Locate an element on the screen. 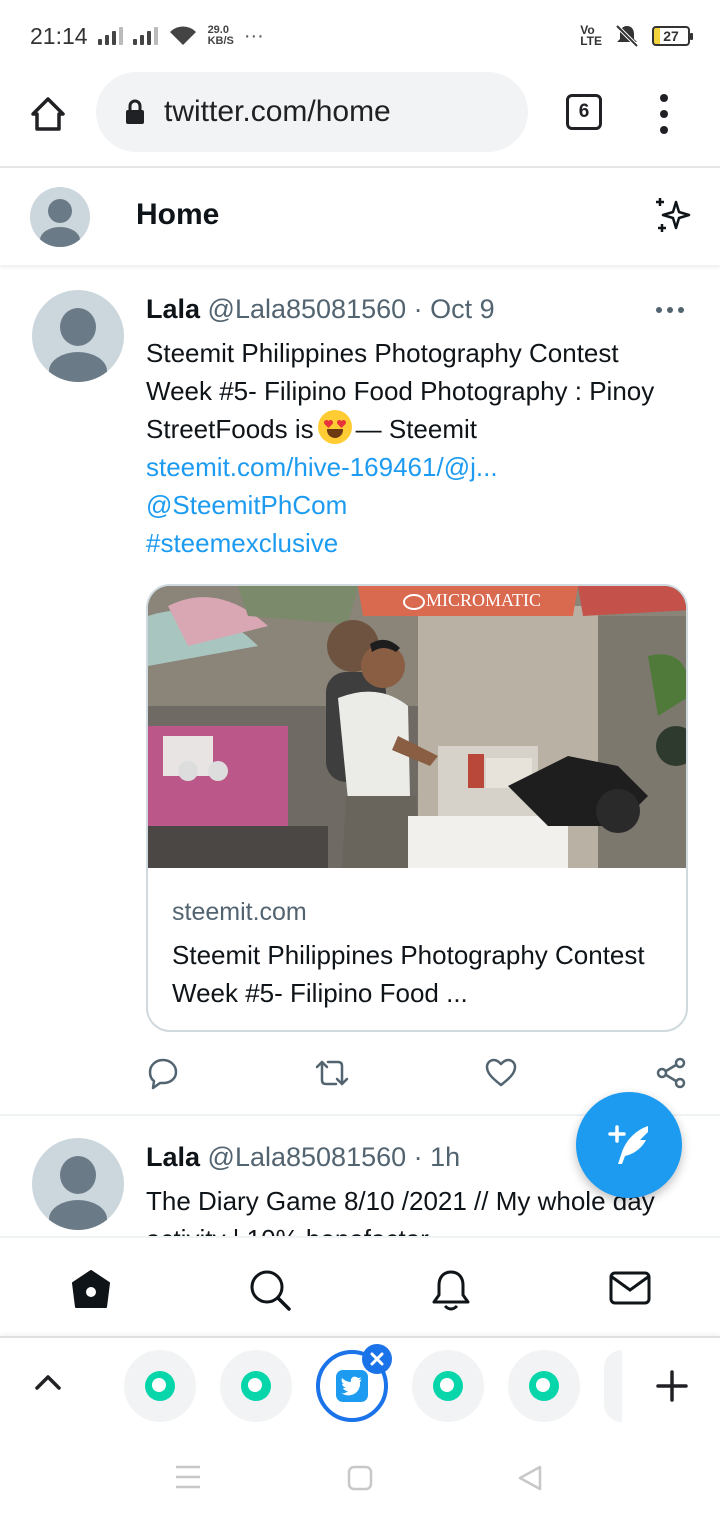 The width and height of the screenshot is (720, 1520). tweet-time: · 1h is located at coordinates (437, 1157).